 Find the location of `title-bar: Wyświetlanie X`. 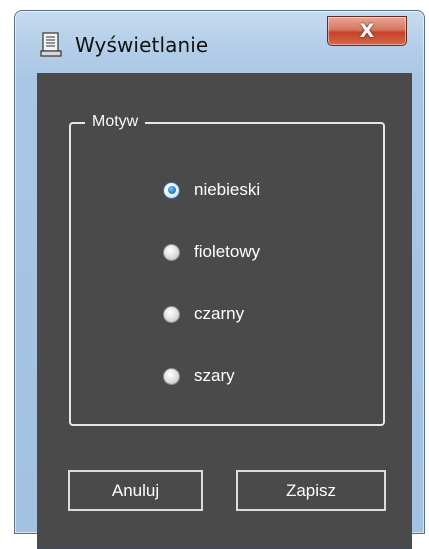

title-bar: Wyświetlanie X is located at coordinates (219, 42).